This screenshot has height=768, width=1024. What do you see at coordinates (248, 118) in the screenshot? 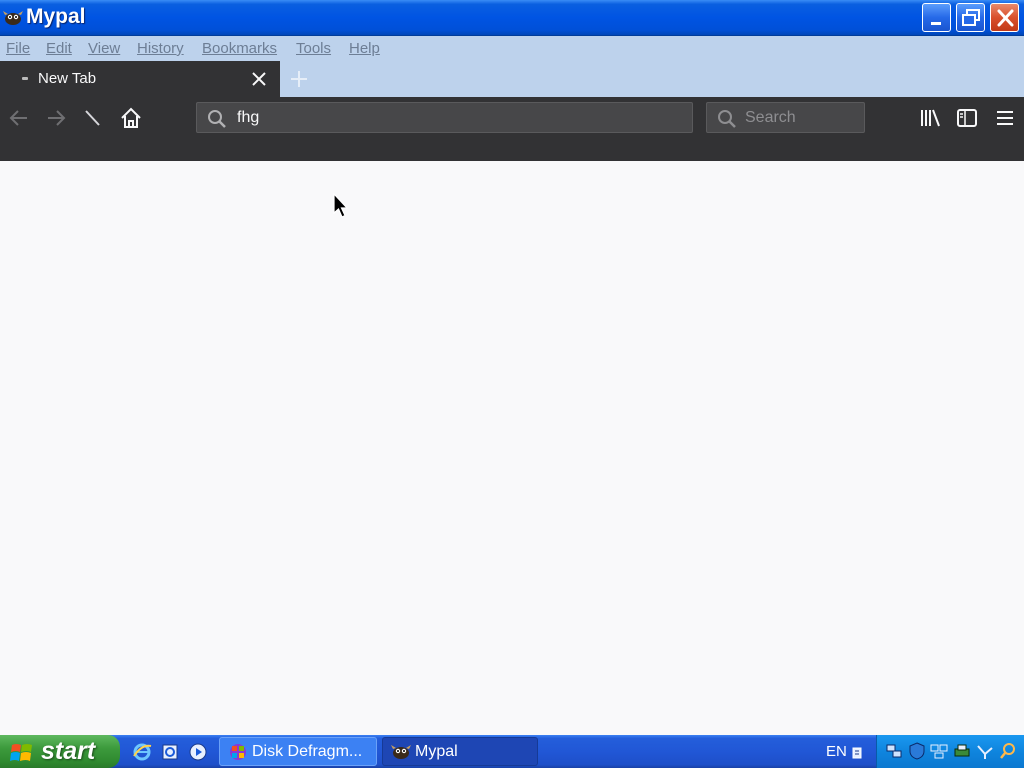
I see `url-input-value: fhg` at bounding box center [248, 118].